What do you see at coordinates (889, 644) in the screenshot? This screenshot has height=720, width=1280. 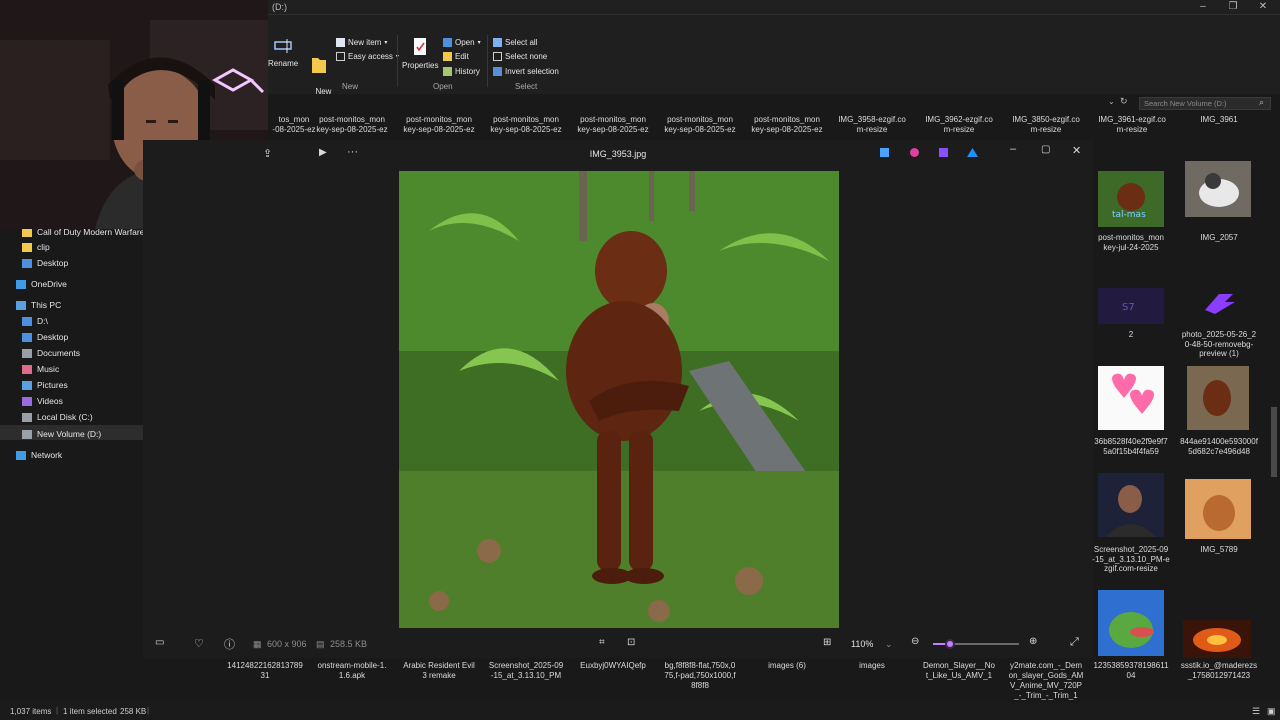 I see `zoom-dropdown-chevron-icon: ⌄` at bounding box center [889, 644].